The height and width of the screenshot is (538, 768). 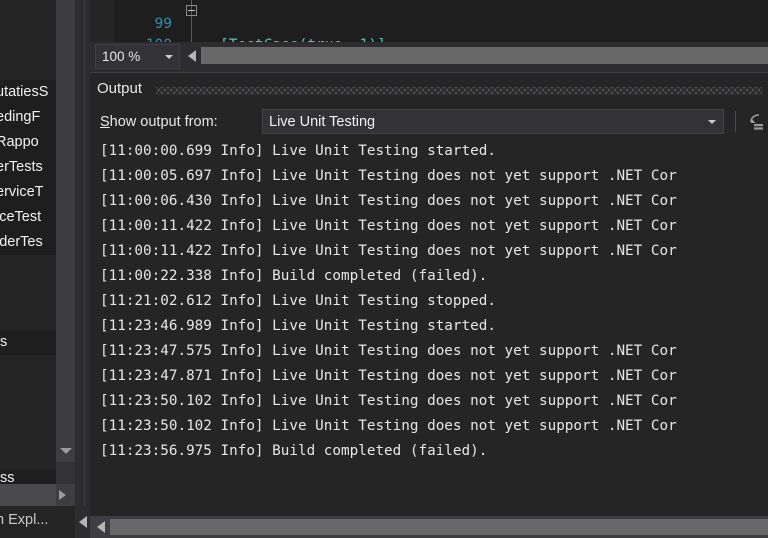 What do you see at coordinates (191, 10) in the screenshot?
I see `collapse-region-icon` at bounding box center [191, 10].